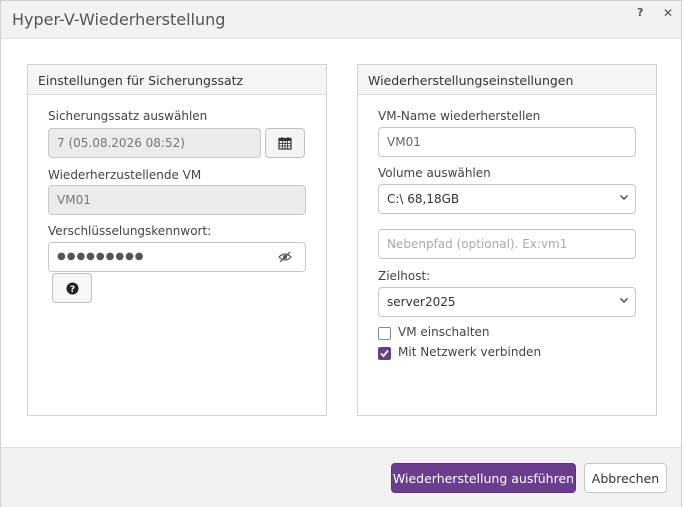 Image resolution: width=682 pixels, height=507 pixels. I want to click on eye-slash-icon, so click(285, 257).